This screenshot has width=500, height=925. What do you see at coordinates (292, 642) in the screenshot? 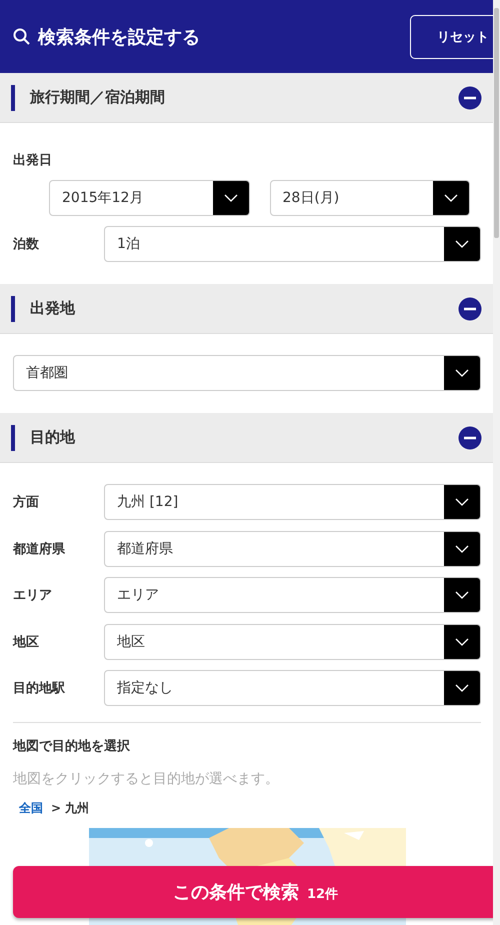
I see `select-field: 地区` at bounding box center [292, 642].